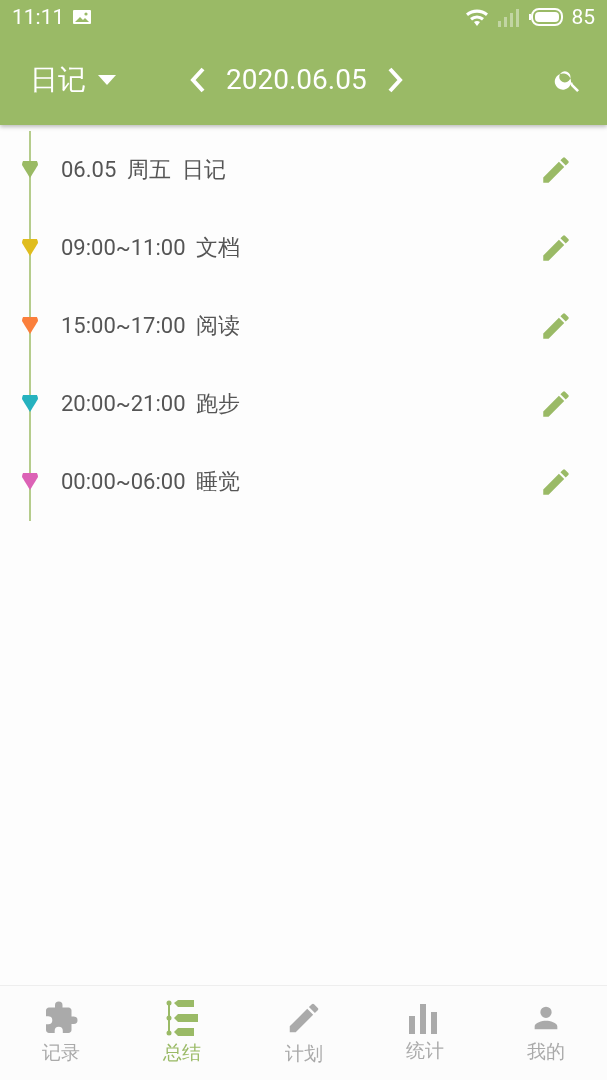 The width and height of the screenshot is (607, 1080). I want to click on timeline-entry: 06.05 周五 日记, so click(300, 170).